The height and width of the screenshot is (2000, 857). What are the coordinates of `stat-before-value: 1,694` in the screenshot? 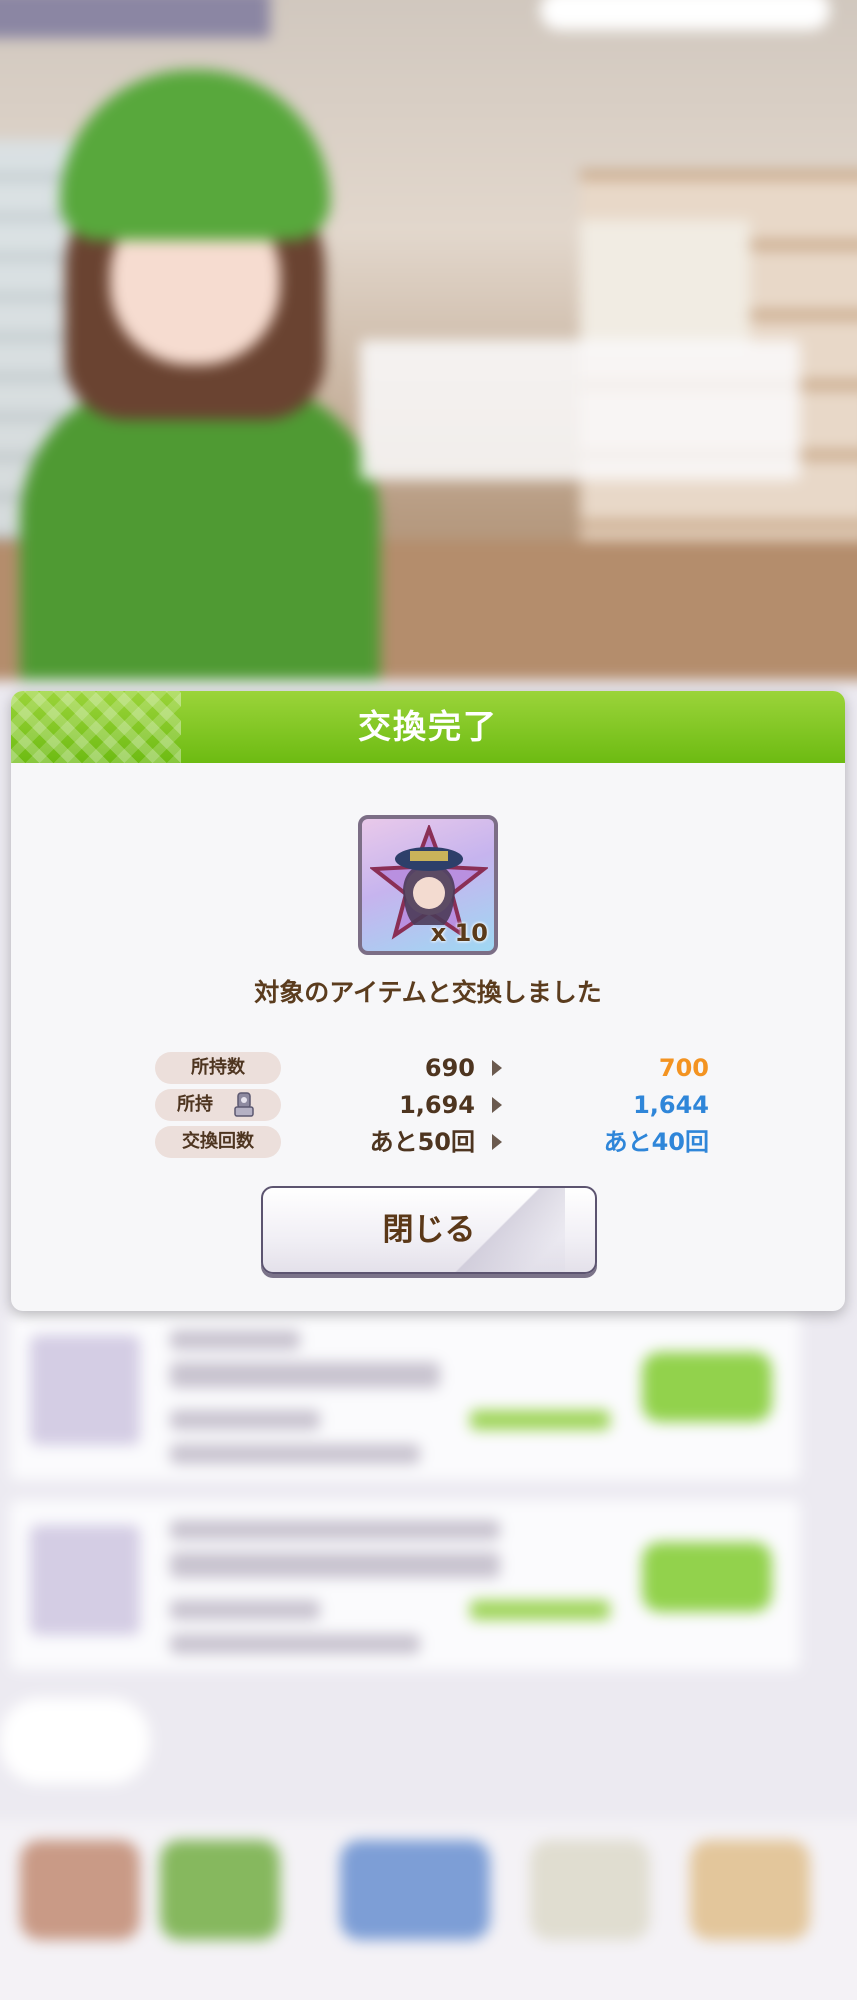 It's located at (437, 1105).